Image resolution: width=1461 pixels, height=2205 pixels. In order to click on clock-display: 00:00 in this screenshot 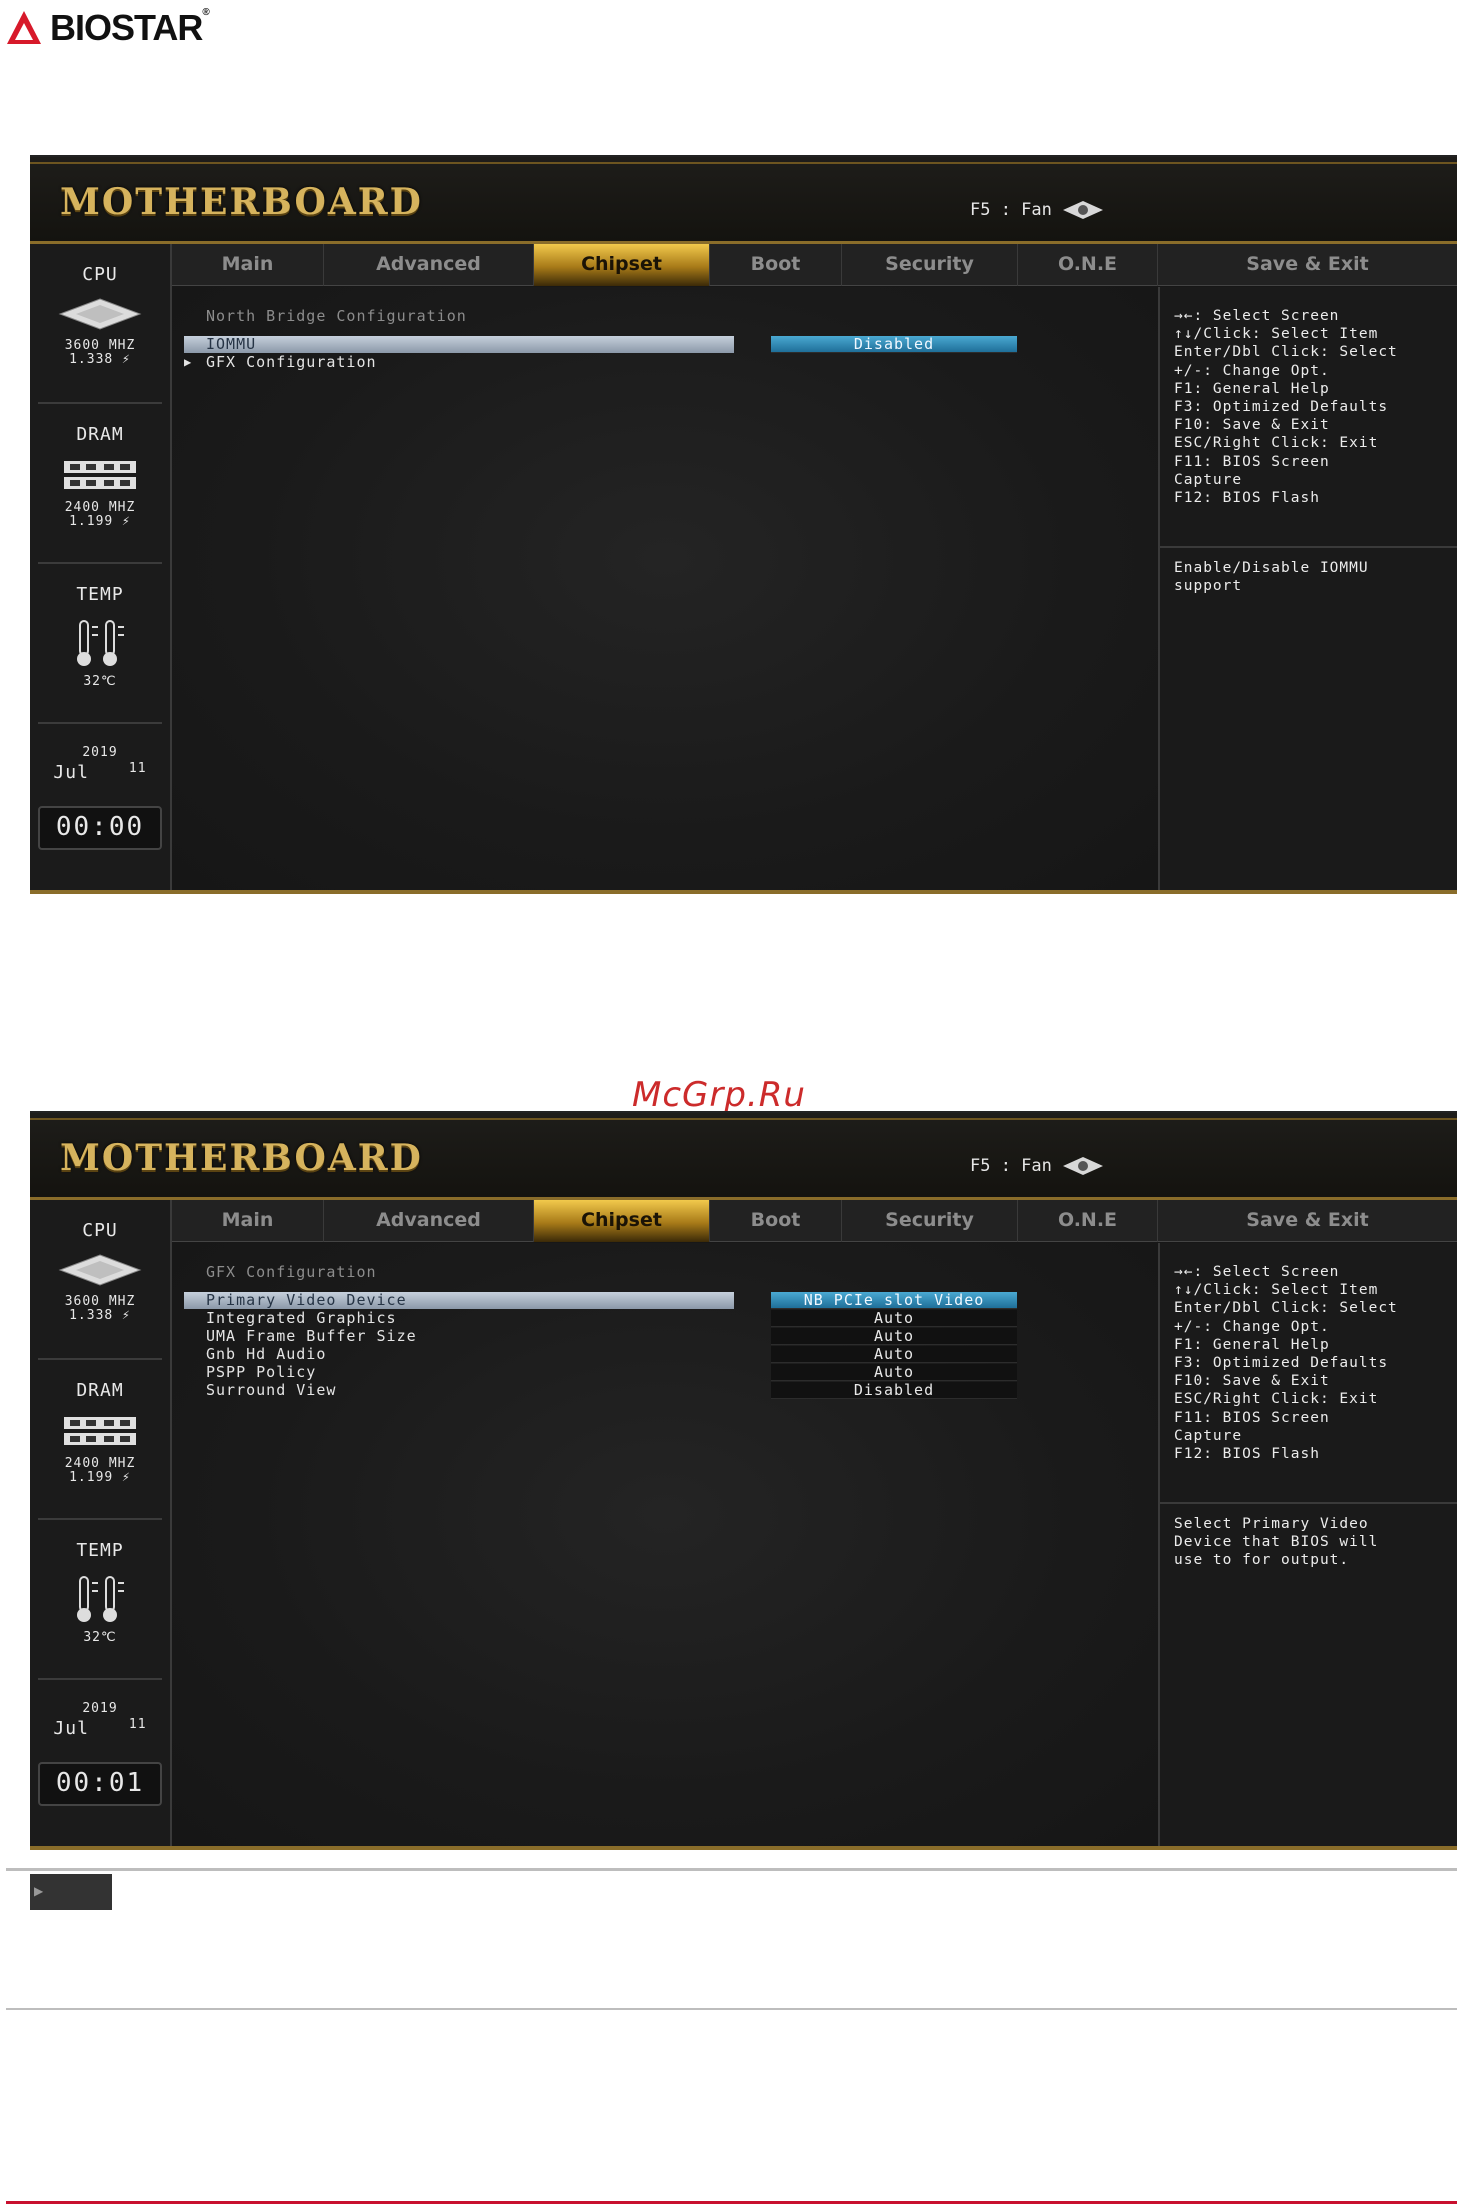, I will do `click(100, 828)`.